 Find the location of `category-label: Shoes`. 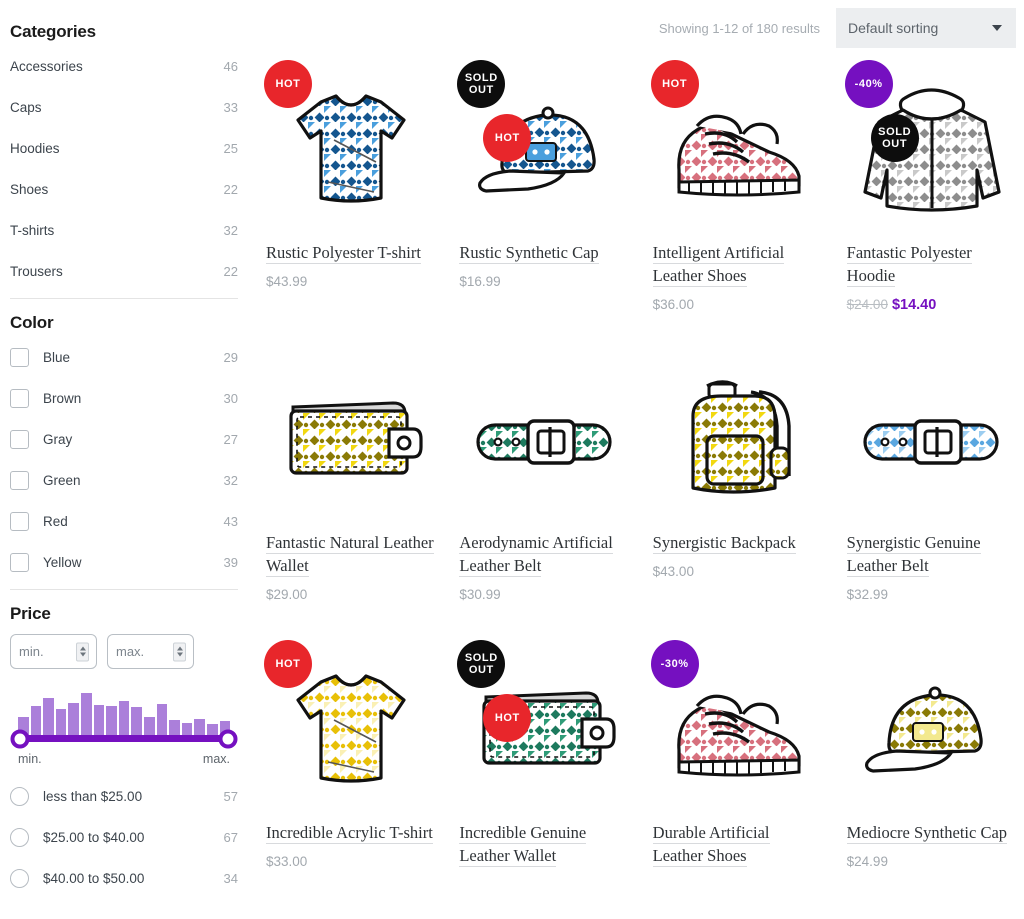

category-label: Shoes is located at coordinates (29, 189).